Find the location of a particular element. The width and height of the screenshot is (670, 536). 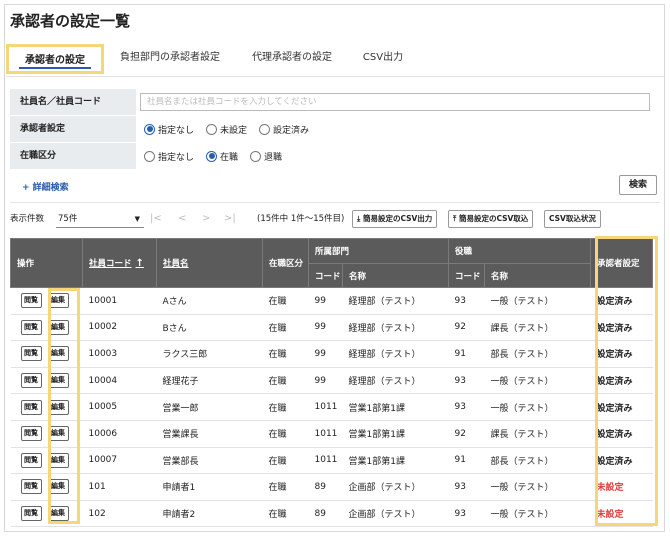

cell-emp-code: 101 is located at coordinates (119, 487).